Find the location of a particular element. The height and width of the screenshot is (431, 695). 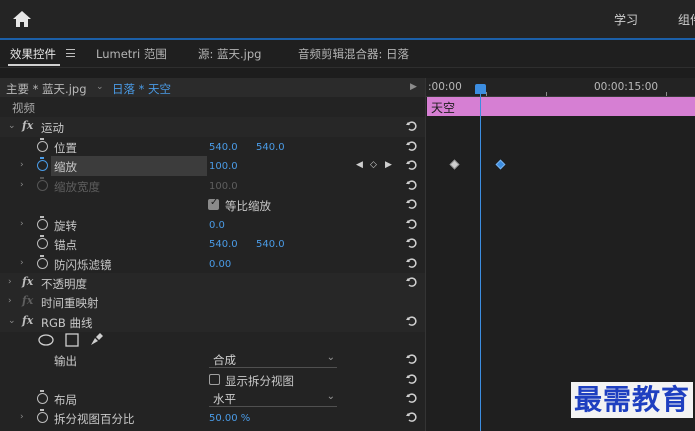

property-anti-flicker: › 防闪烁滤镜 0.00 is located at coordinates (212, 264).